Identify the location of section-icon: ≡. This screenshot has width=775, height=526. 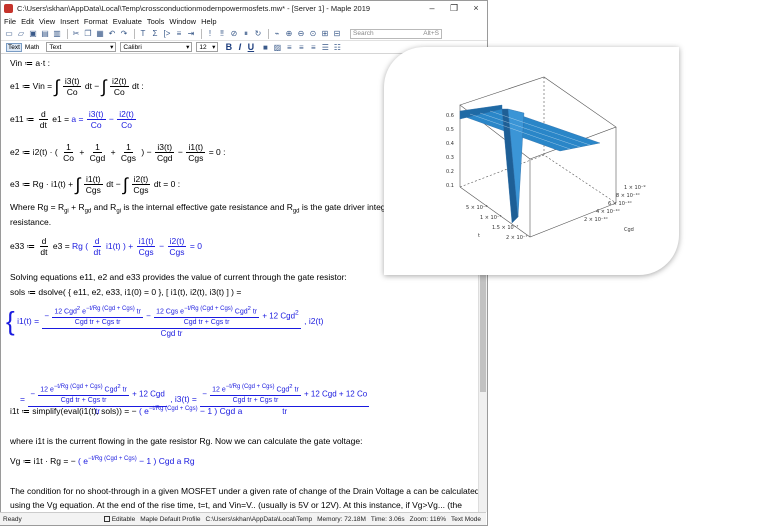
(179, 34).